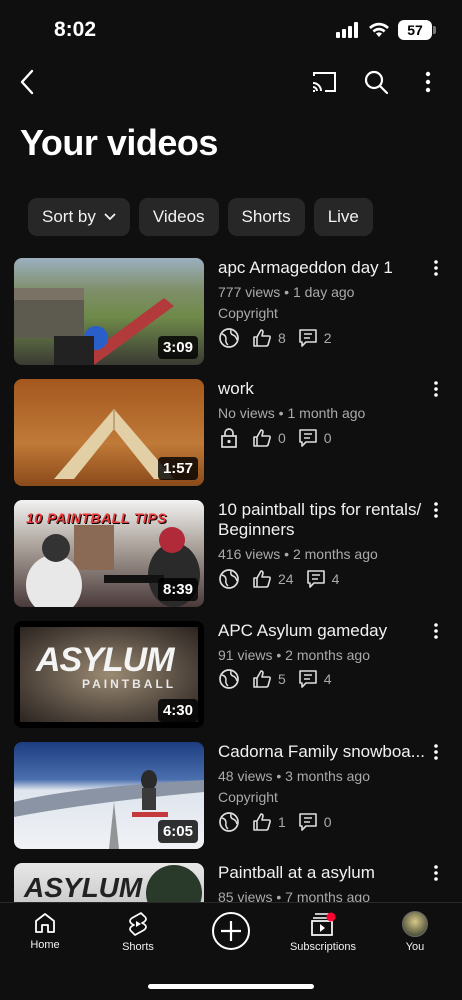 The width and height of the screenshot is (462, 1000). What do you see at coordinates (296, 872) in the screenshot?
I see `video-title: Paintball at a asylum` at bounding box center [296, 872].